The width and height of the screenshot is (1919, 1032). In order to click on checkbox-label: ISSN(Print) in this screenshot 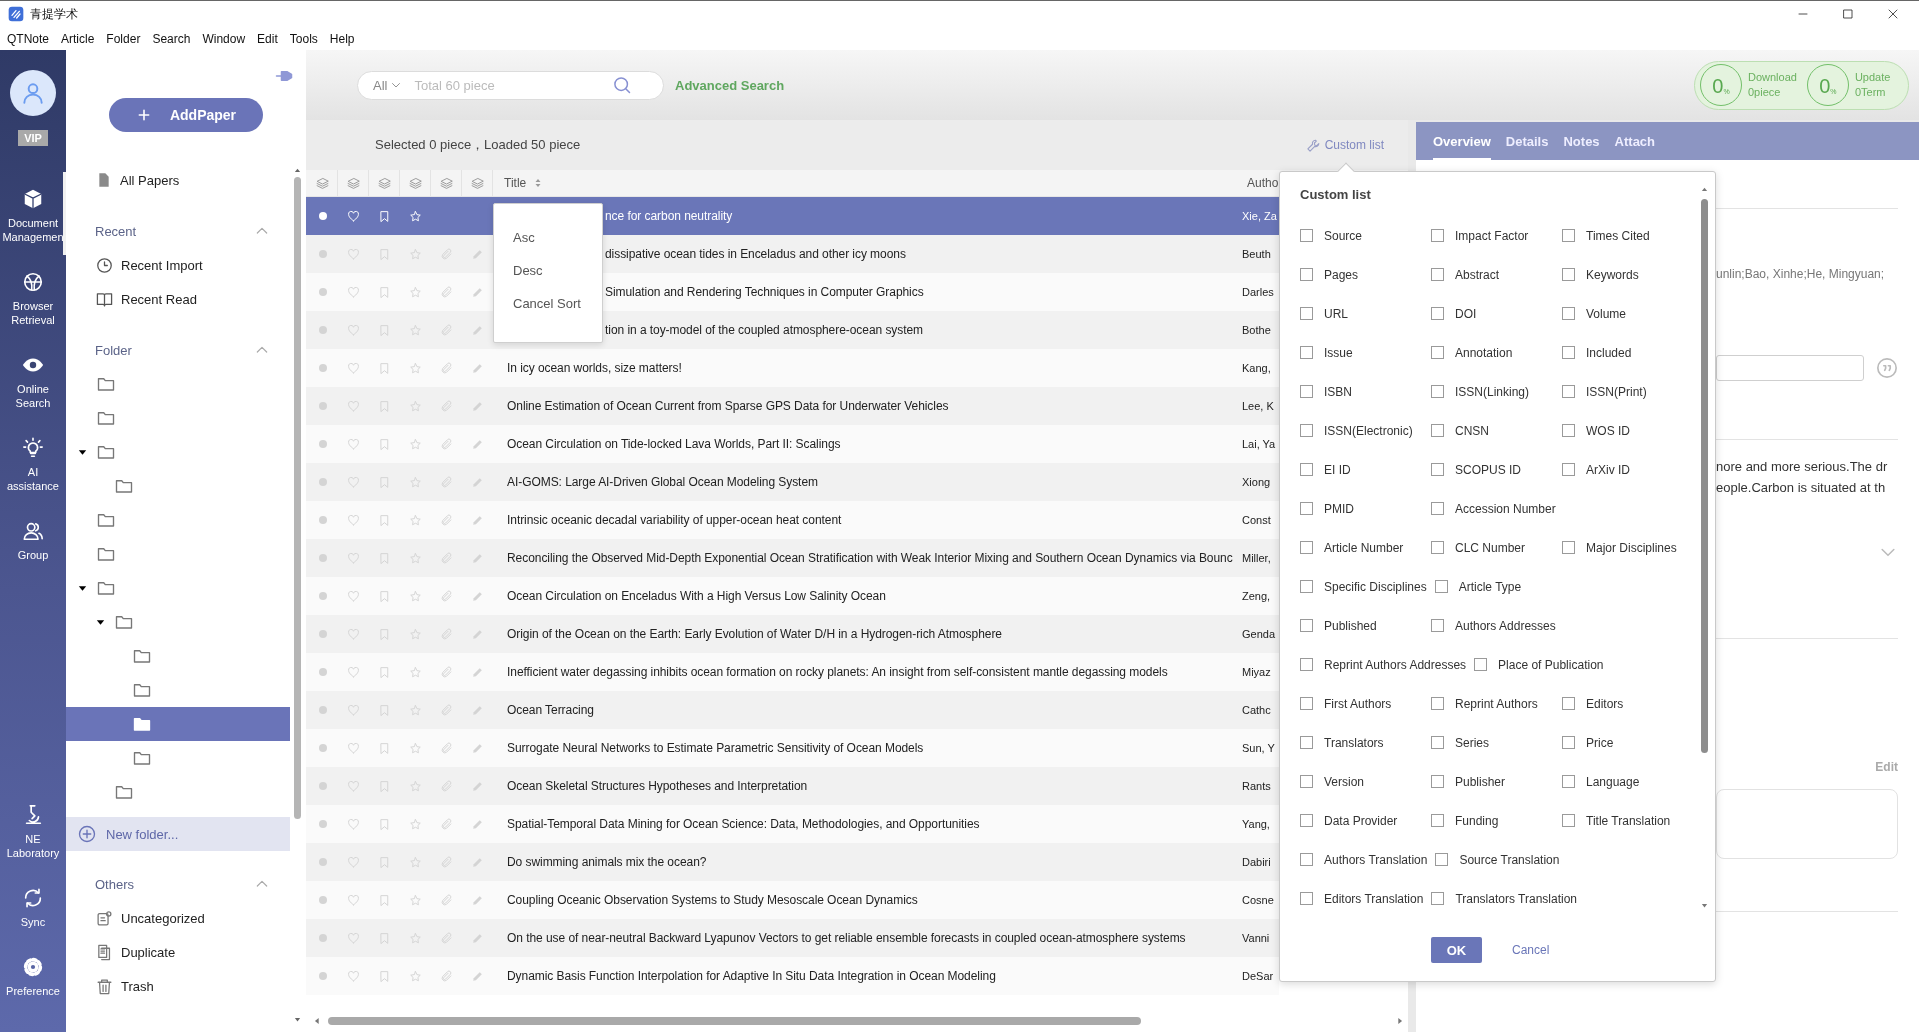, I will do `click(1616, 391)`.